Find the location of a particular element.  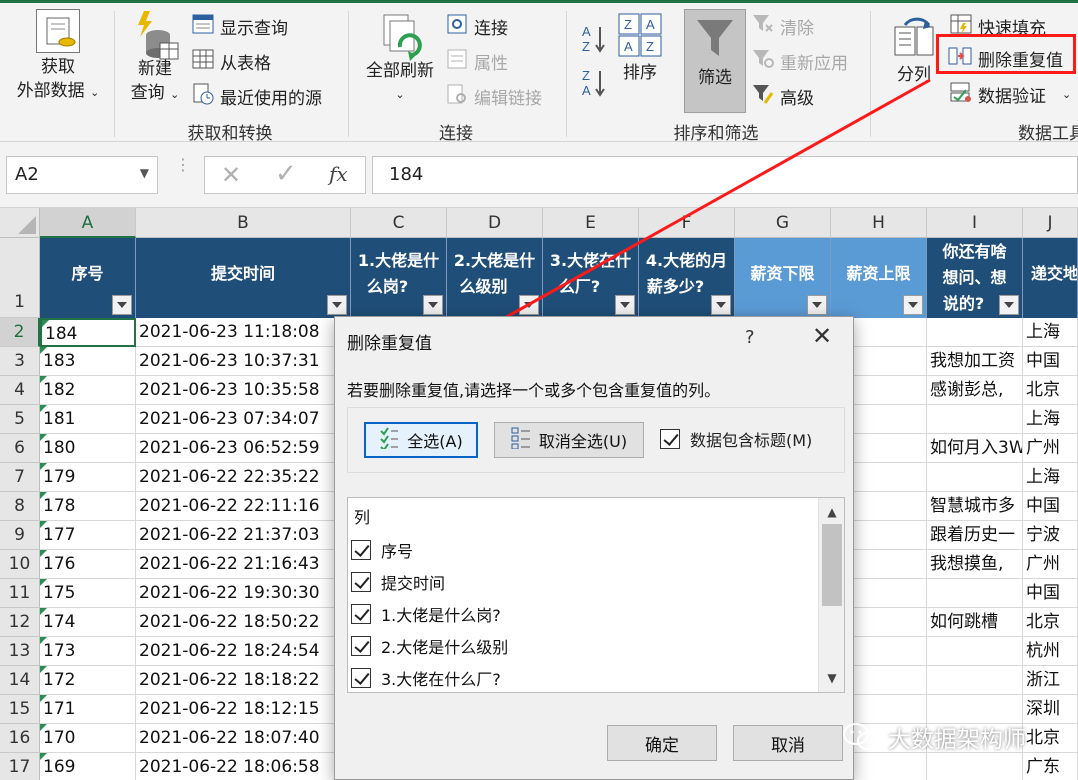

cell-j: 北京 is located at coordinates (1050, 390).